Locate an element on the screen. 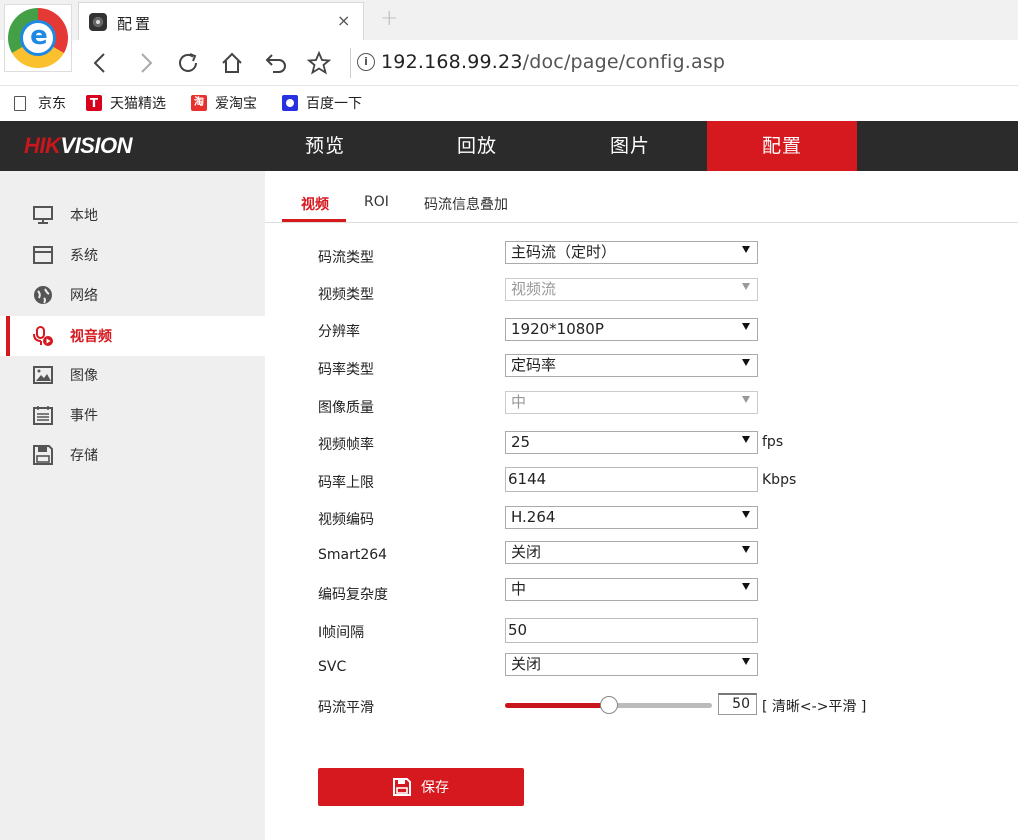 This screenshot has height=840, width=1018. baidu-paw-icon is located at coordinates (290, 103).